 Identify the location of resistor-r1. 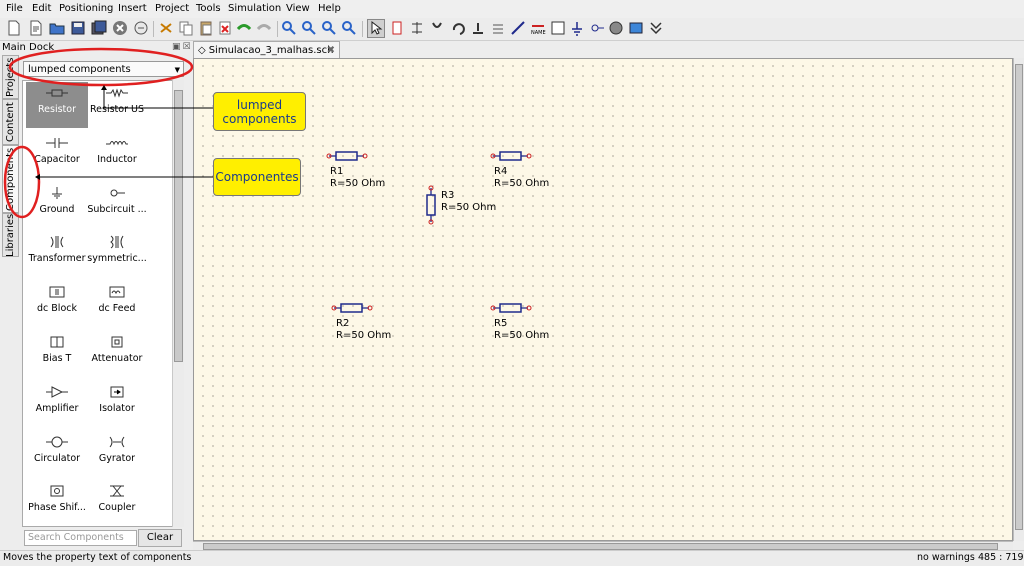
(347, 157).